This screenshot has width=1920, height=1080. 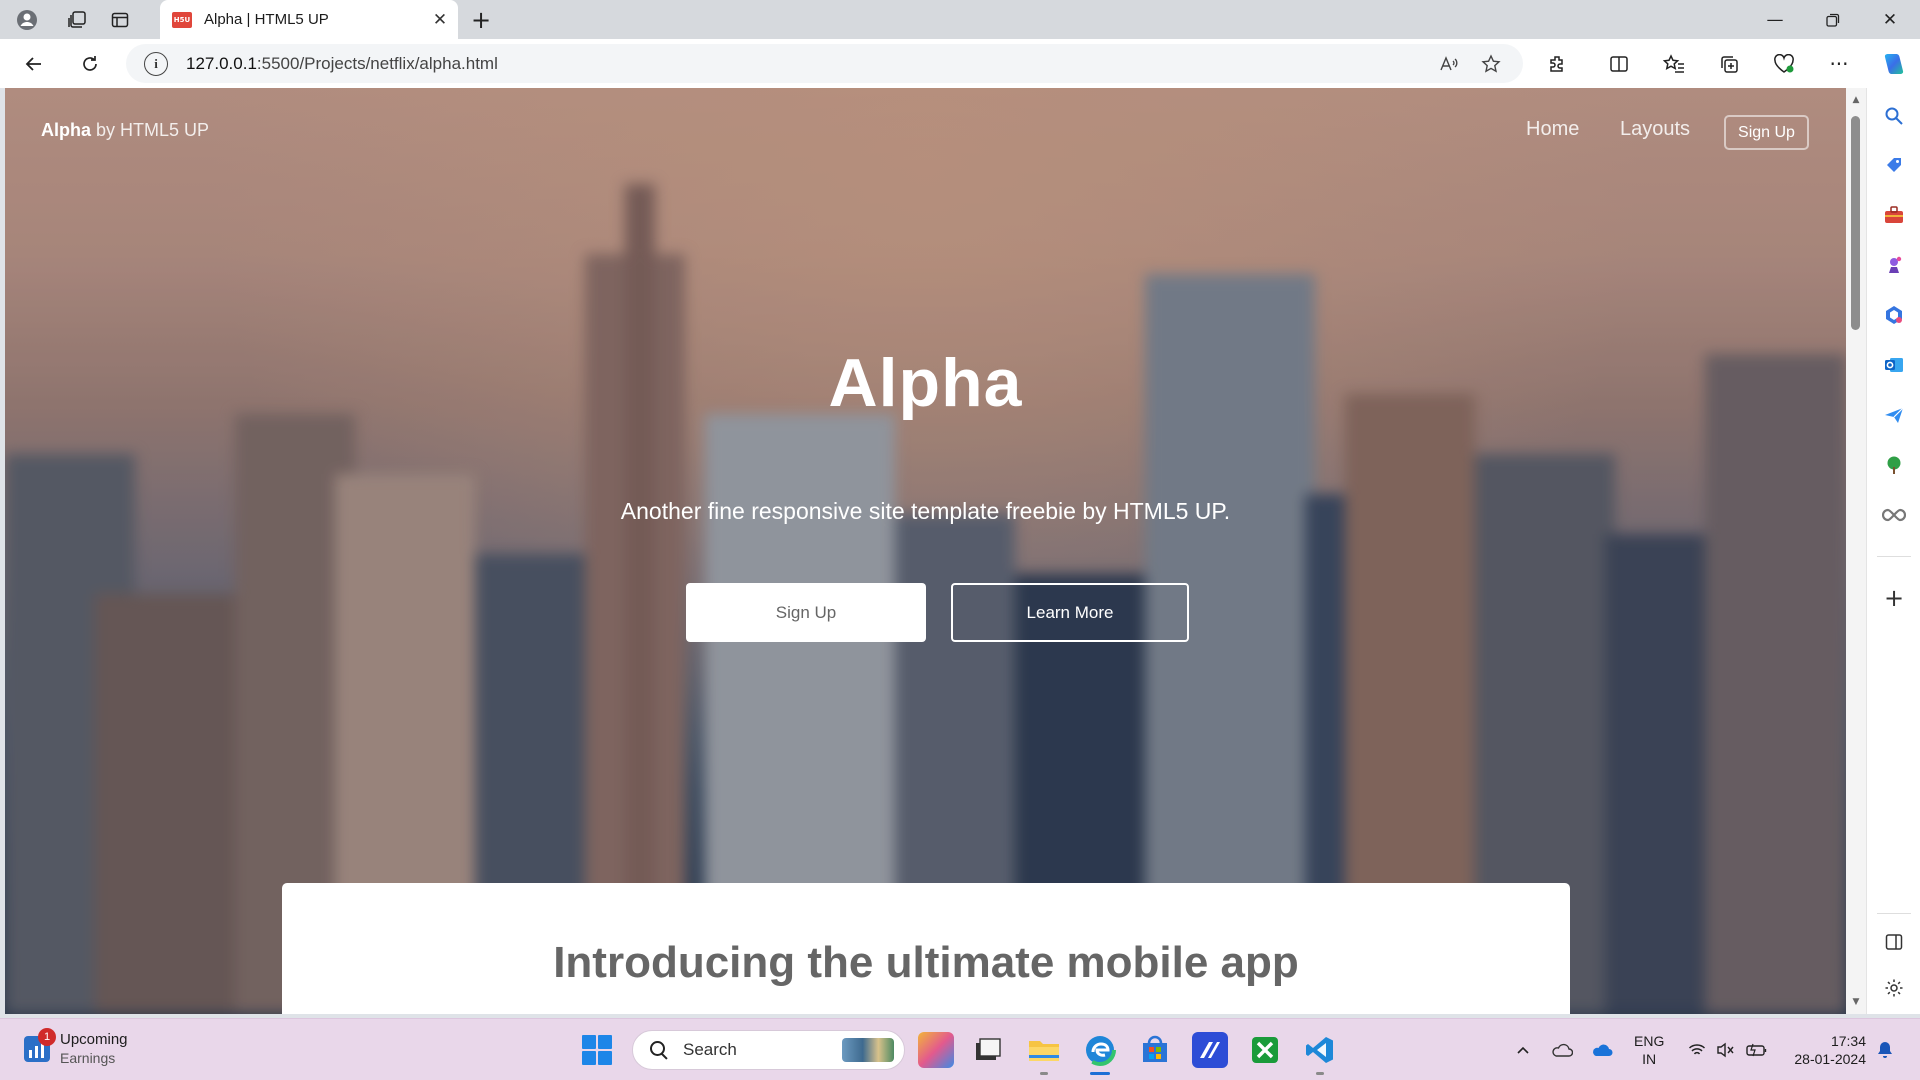 What do you see at coordinates (1655, 129) in the screenshot?
I see `nav-layouts-link: Layouts` at bounding box center [1655, 129].